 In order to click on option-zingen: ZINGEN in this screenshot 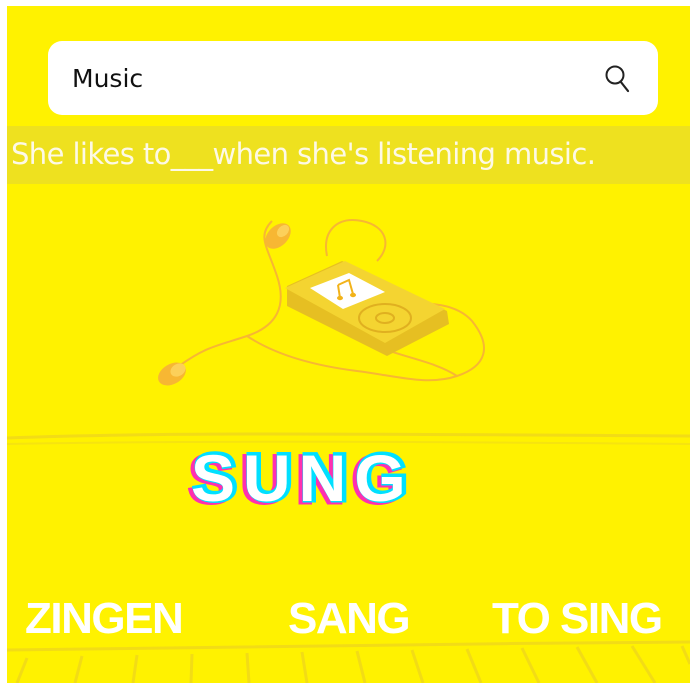, I will do `click(104, 619)`.